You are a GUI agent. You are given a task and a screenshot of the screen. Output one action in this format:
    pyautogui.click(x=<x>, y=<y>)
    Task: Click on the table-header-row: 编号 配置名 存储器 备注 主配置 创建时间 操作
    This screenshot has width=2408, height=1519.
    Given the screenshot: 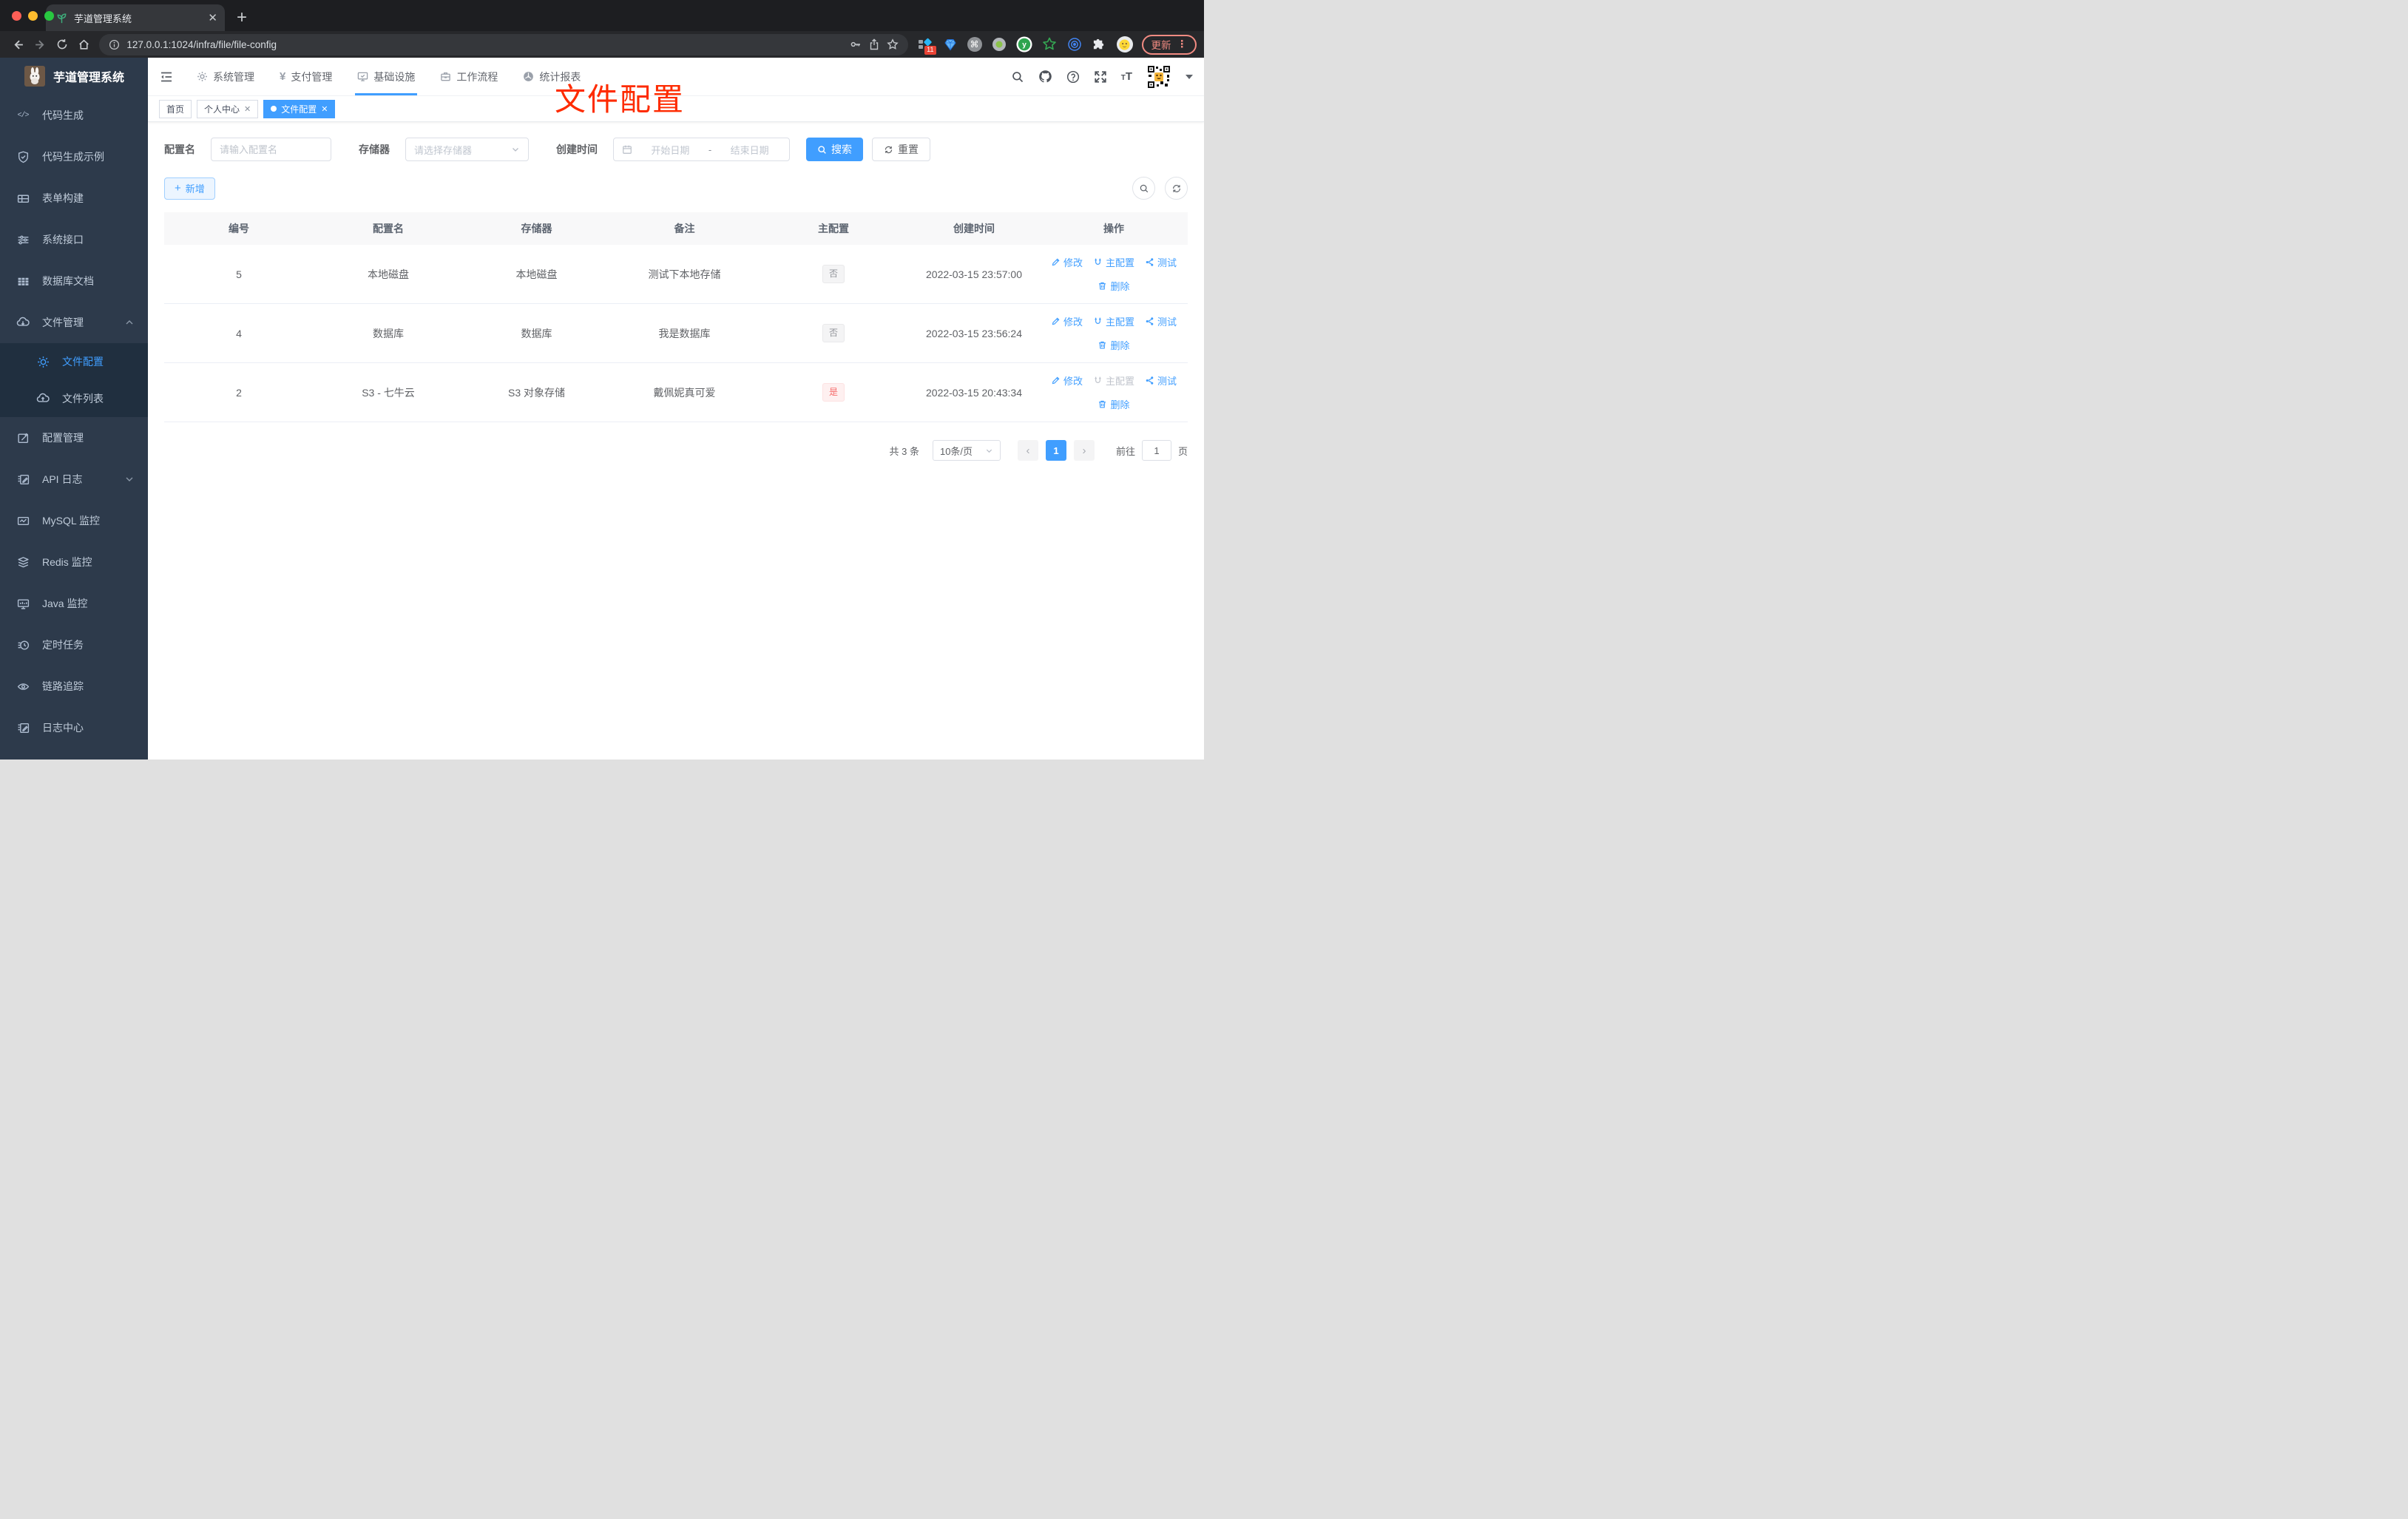 What is the action you would take?
    pyautogui.click(x=676, y=228)
    